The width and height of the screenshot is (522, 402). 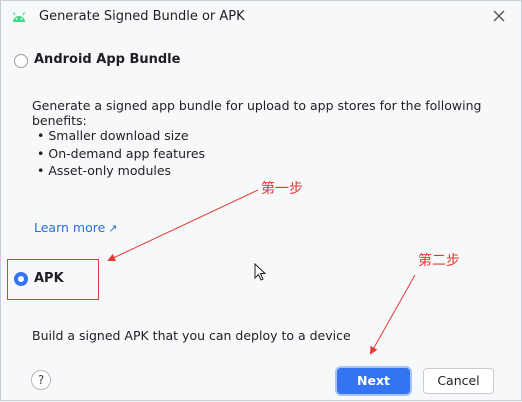 I want to click on bundle-radio, so click(x=21, y=61).